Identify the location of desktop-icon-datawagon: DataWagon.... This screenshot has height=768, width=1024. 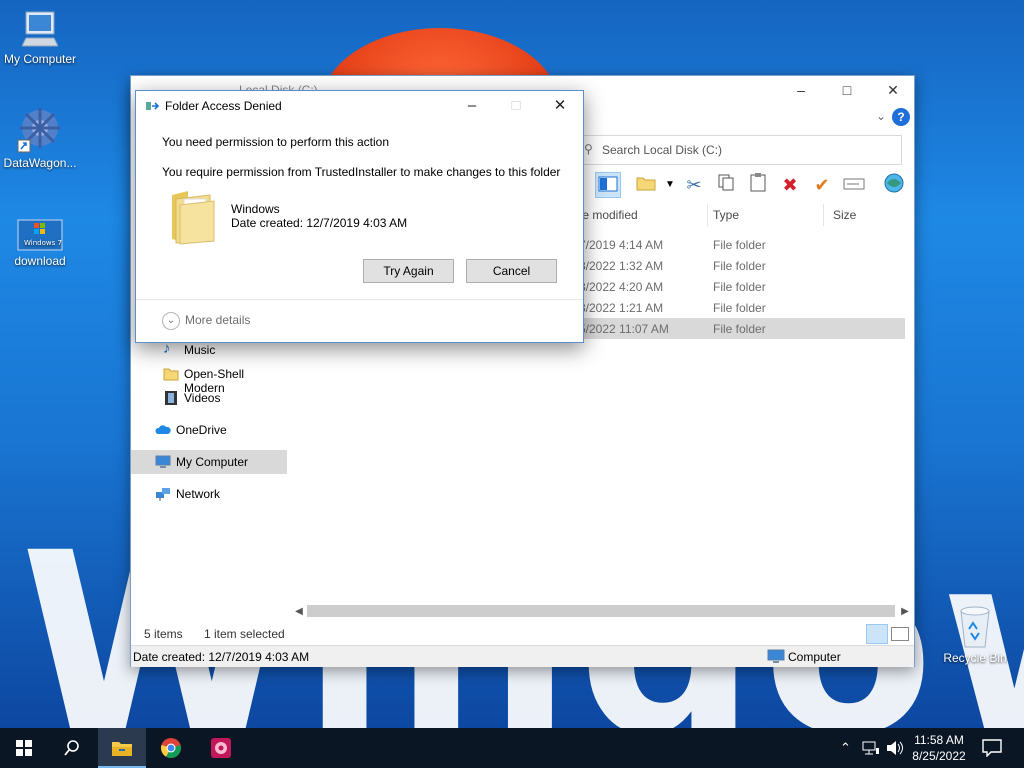
(40, 138).